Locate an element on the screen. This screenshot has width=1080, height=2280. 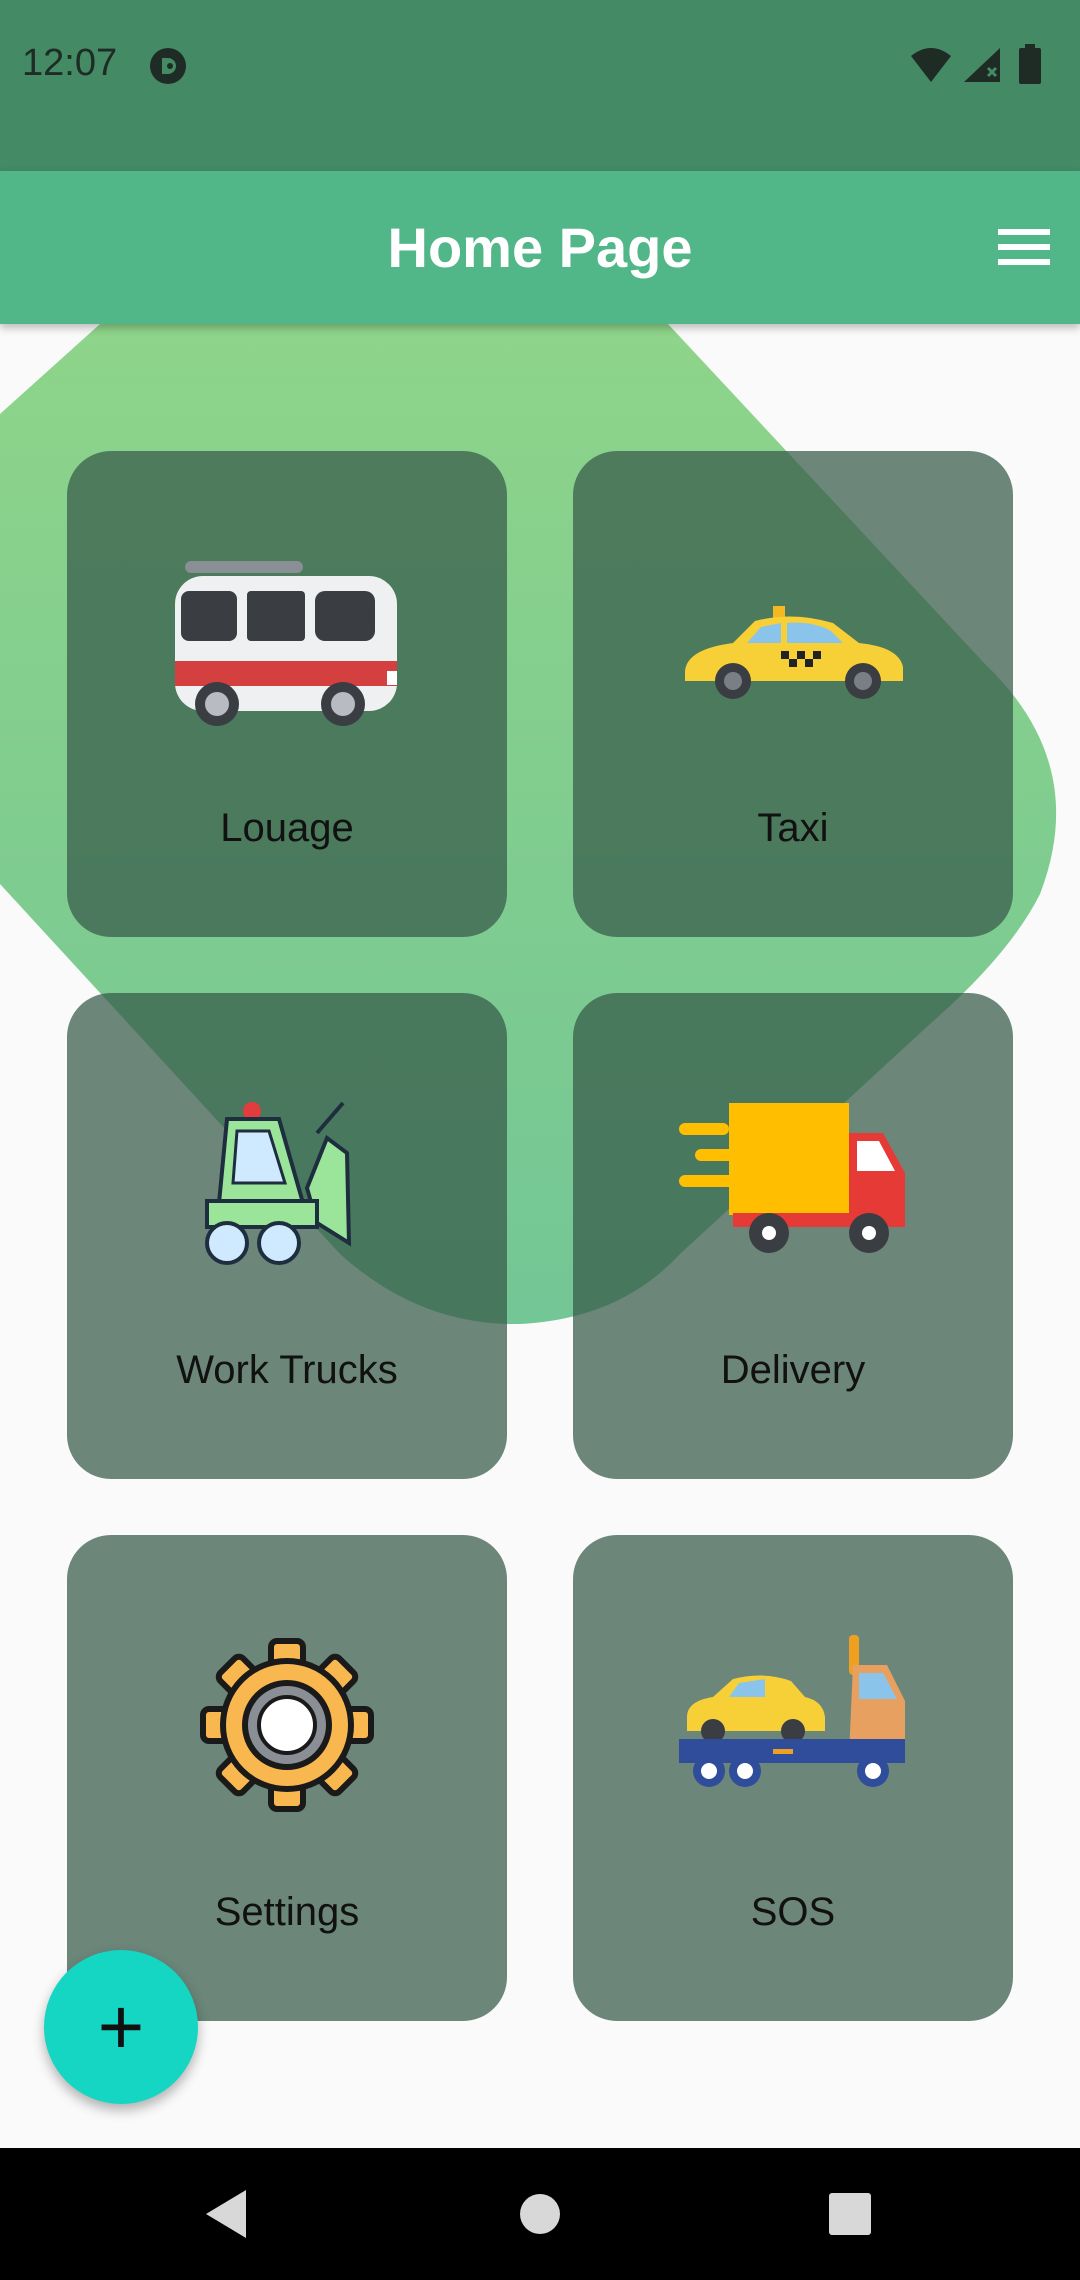
system-nav-bar is located at coordinates (540, 2214).